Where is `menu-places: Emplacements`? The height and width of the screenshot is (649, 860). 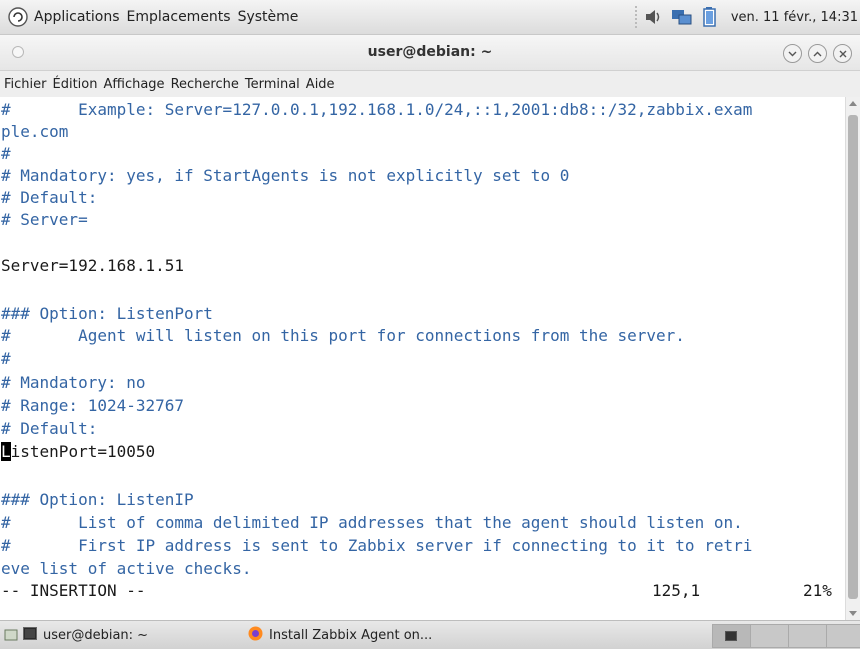
menu-places: Emplacements is located at coordinates (179, 17).